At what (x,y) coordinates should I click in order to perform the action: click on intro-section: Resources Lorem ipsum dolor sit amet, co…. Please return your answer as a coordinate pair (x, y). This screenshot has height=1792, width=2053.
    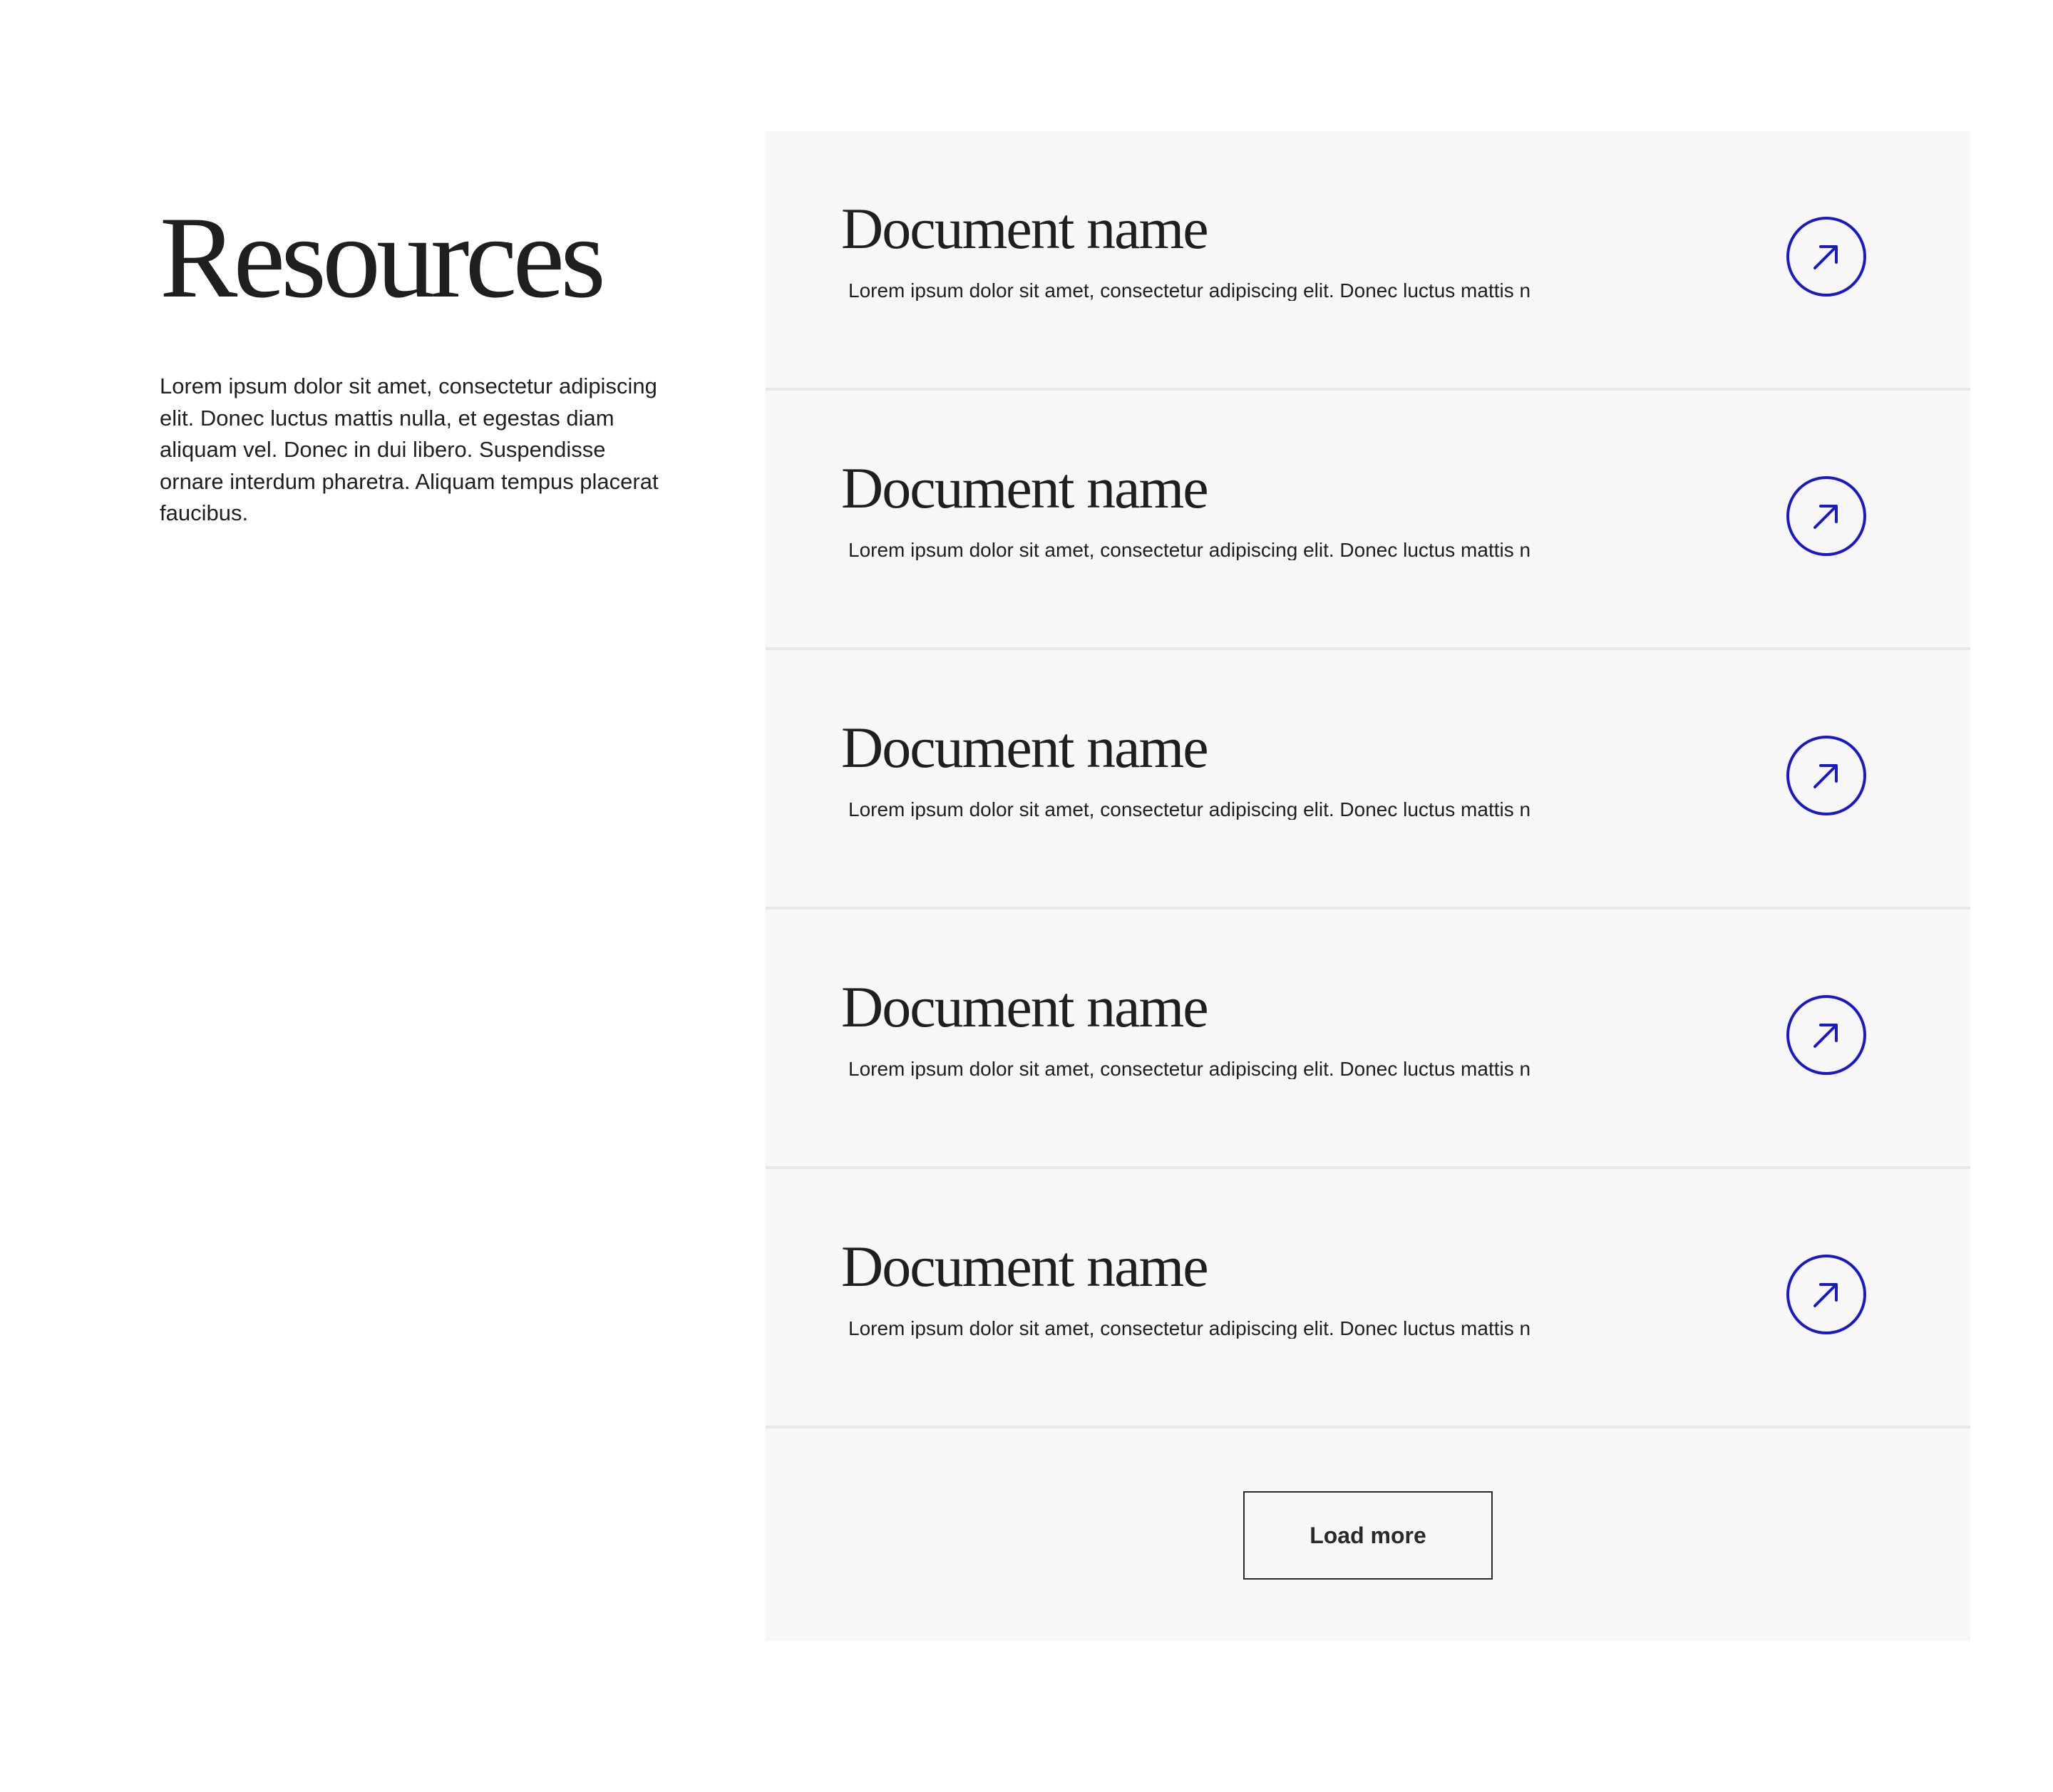
    Looking at the image, I should click on (416, 365).